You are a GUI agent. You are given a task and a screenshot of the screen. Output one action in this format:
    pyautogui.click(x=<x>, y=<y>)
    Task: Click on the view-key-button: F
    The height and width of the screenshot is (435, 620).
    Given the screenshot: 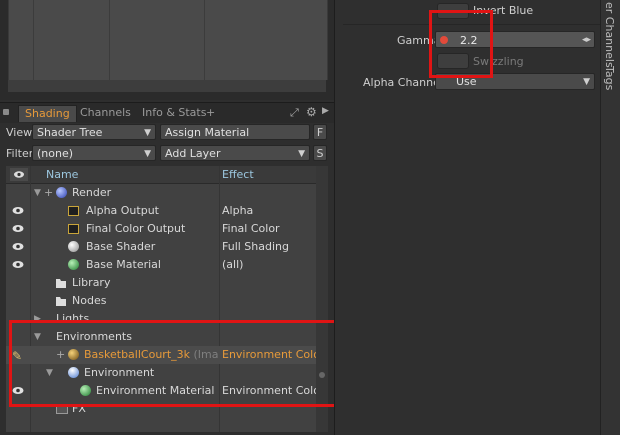 What is the action you would take?
    pyautogui.click(x=320, y=132)
    